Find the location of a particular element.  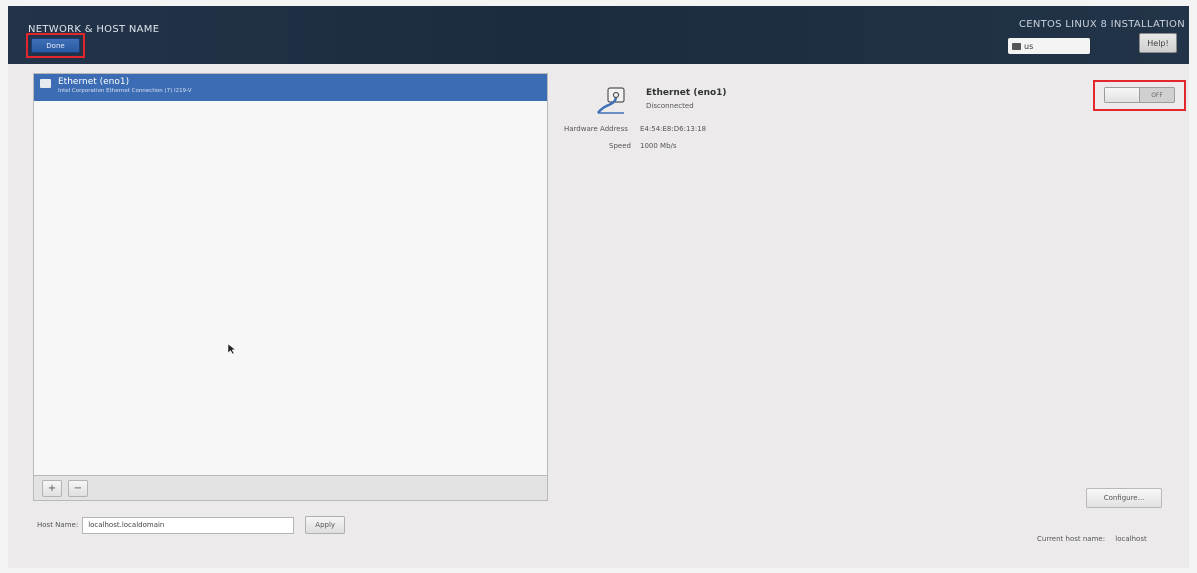

hostname-row: Host Name: Apply is located at coordinates (191, 525).